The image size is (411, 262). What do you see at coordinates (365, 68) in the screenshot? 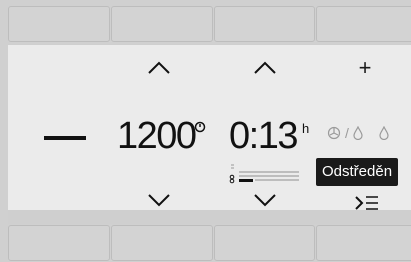
I see `plus-button: +` at bounding box center [365, 68].